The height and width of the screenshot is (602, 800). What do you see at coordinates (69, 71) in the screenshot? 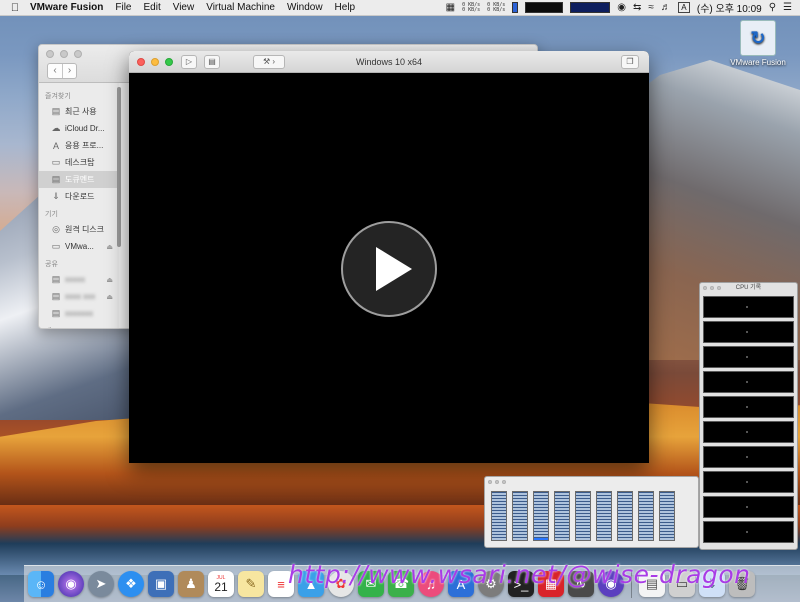
I see `forward-icon: ›` at bounding box center [69, 71].